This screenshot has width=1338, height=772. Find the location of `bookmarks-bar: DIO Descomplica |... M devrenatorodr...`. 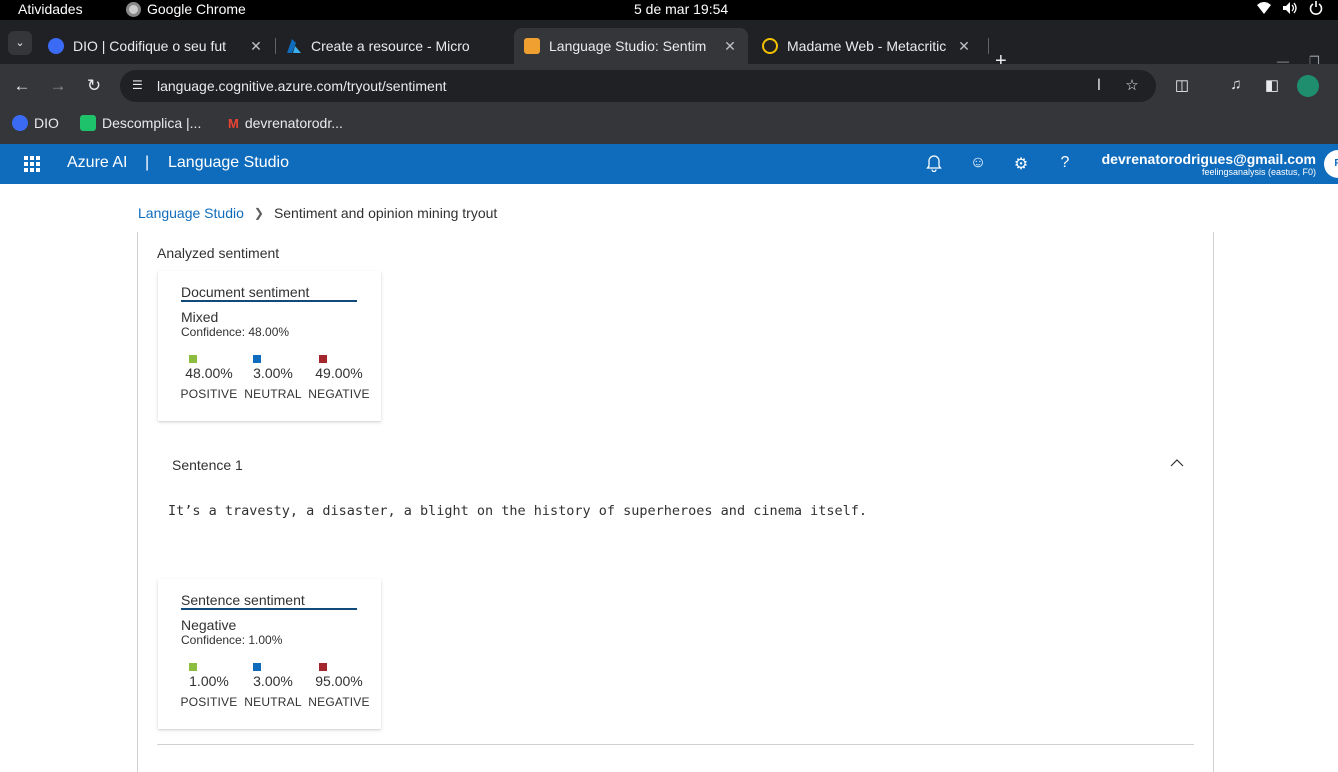

bookmarks-bar: DIO Descomplica |... M devrenatorodr... is located at coordinates (669, 126).